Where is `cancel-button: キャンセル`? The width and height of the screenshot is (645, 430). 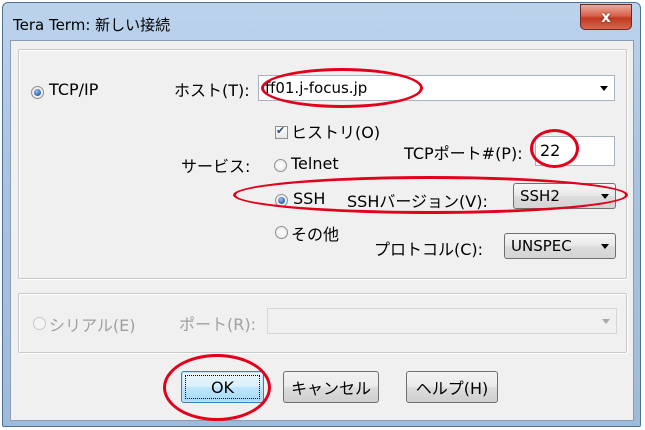
cancel-button: キャンセル is located at coordinates (331, 387).